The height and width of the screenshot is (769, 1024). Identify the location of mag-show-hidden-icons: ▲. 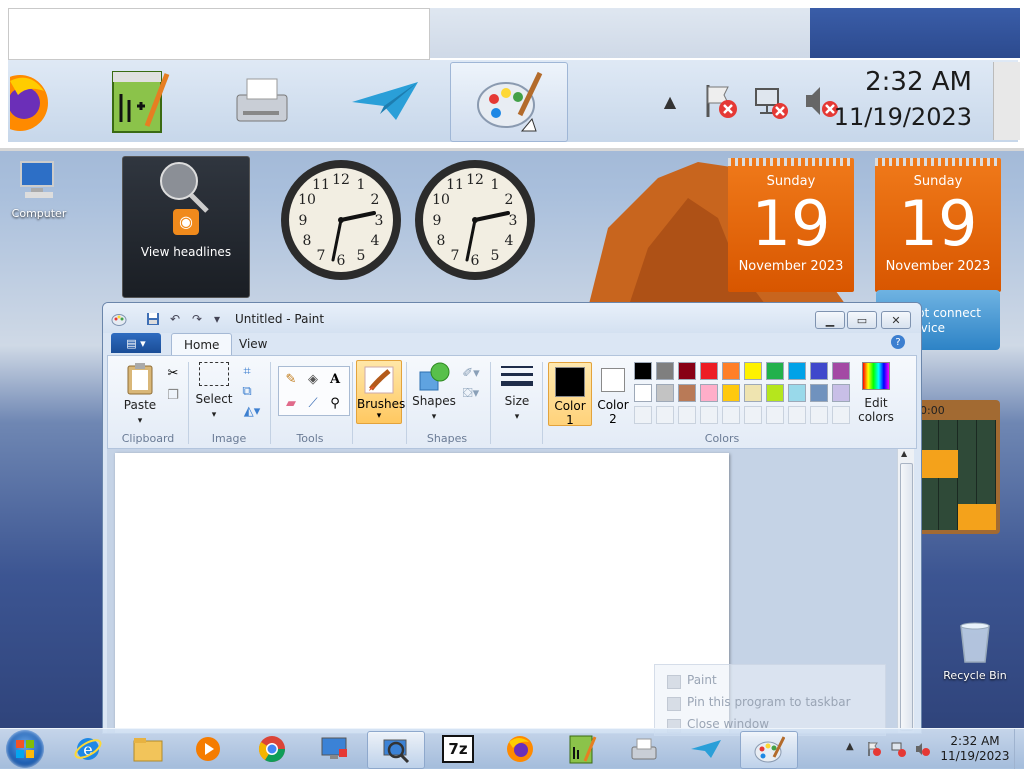
(670, 101).